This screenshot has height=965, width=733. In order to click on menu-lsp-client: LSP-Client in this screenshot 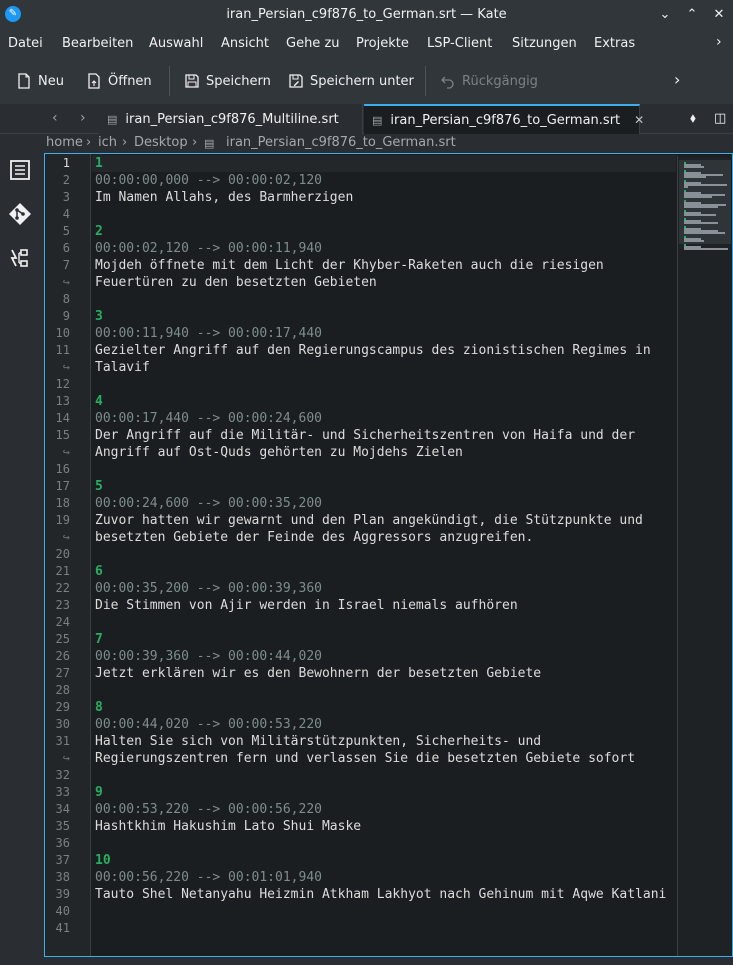, I will do `click(459, 43)`.